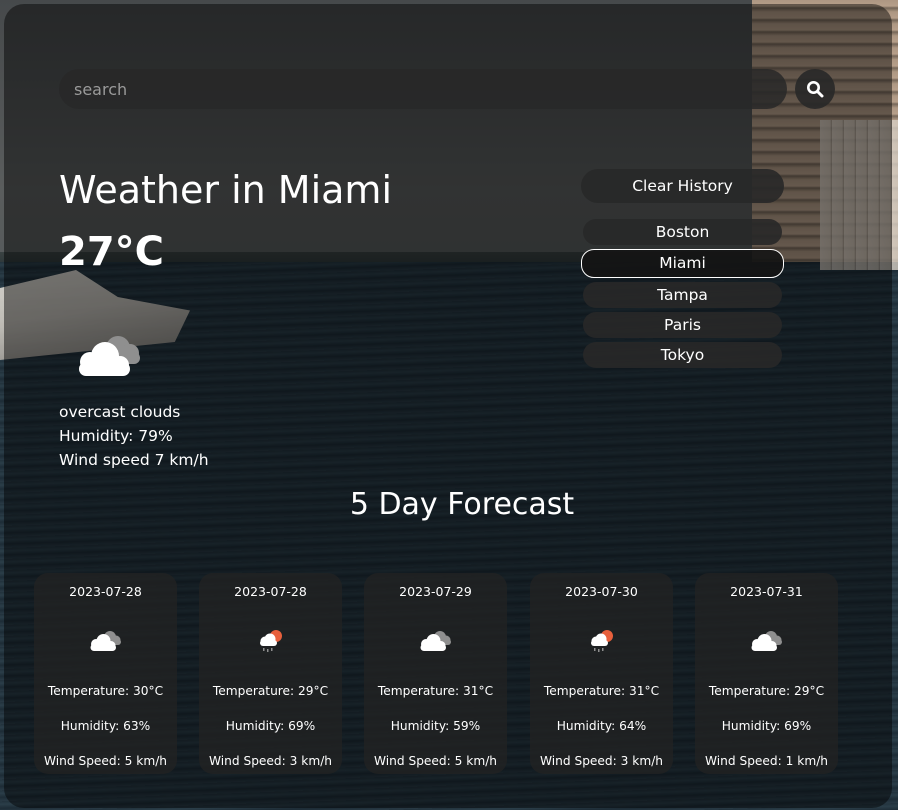 This screenshot has height=810, width=898. I want to click on wind-speed-text: Wind speed 7 km/h, so click(134, 460).